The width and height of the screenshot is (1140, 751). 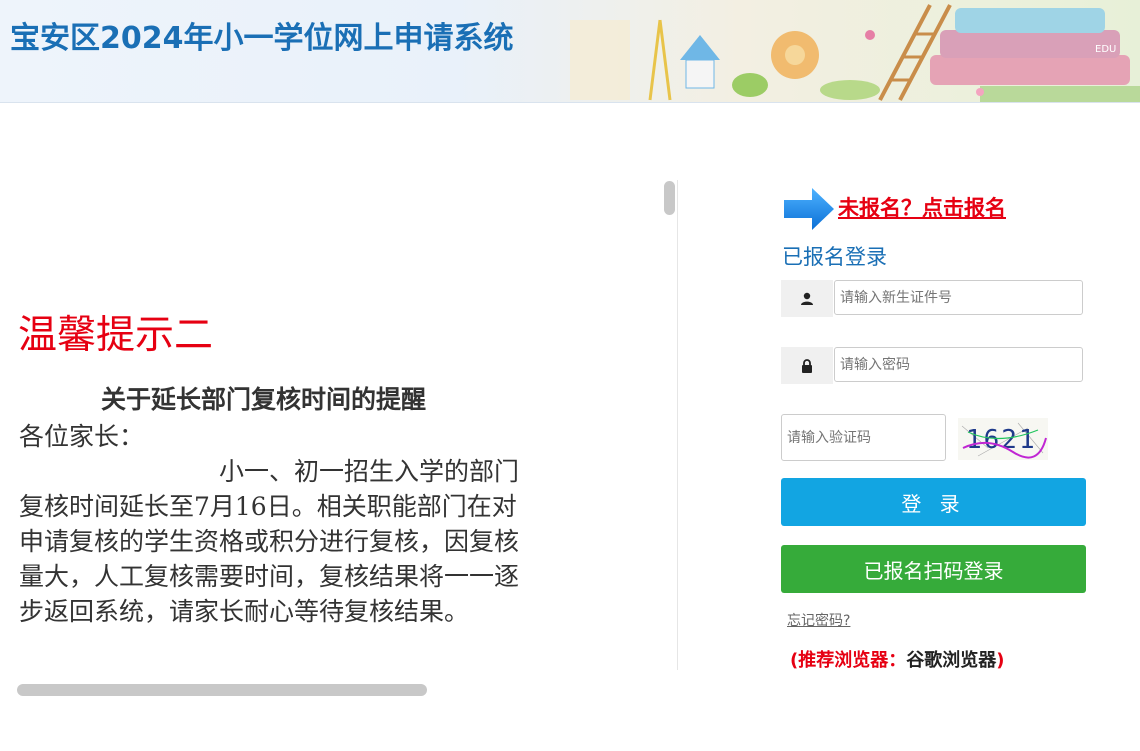 What do you see at coordinates (933, 502) in the screenshot?
I see `login-button: 登 录` at bounding box center [933, 502].